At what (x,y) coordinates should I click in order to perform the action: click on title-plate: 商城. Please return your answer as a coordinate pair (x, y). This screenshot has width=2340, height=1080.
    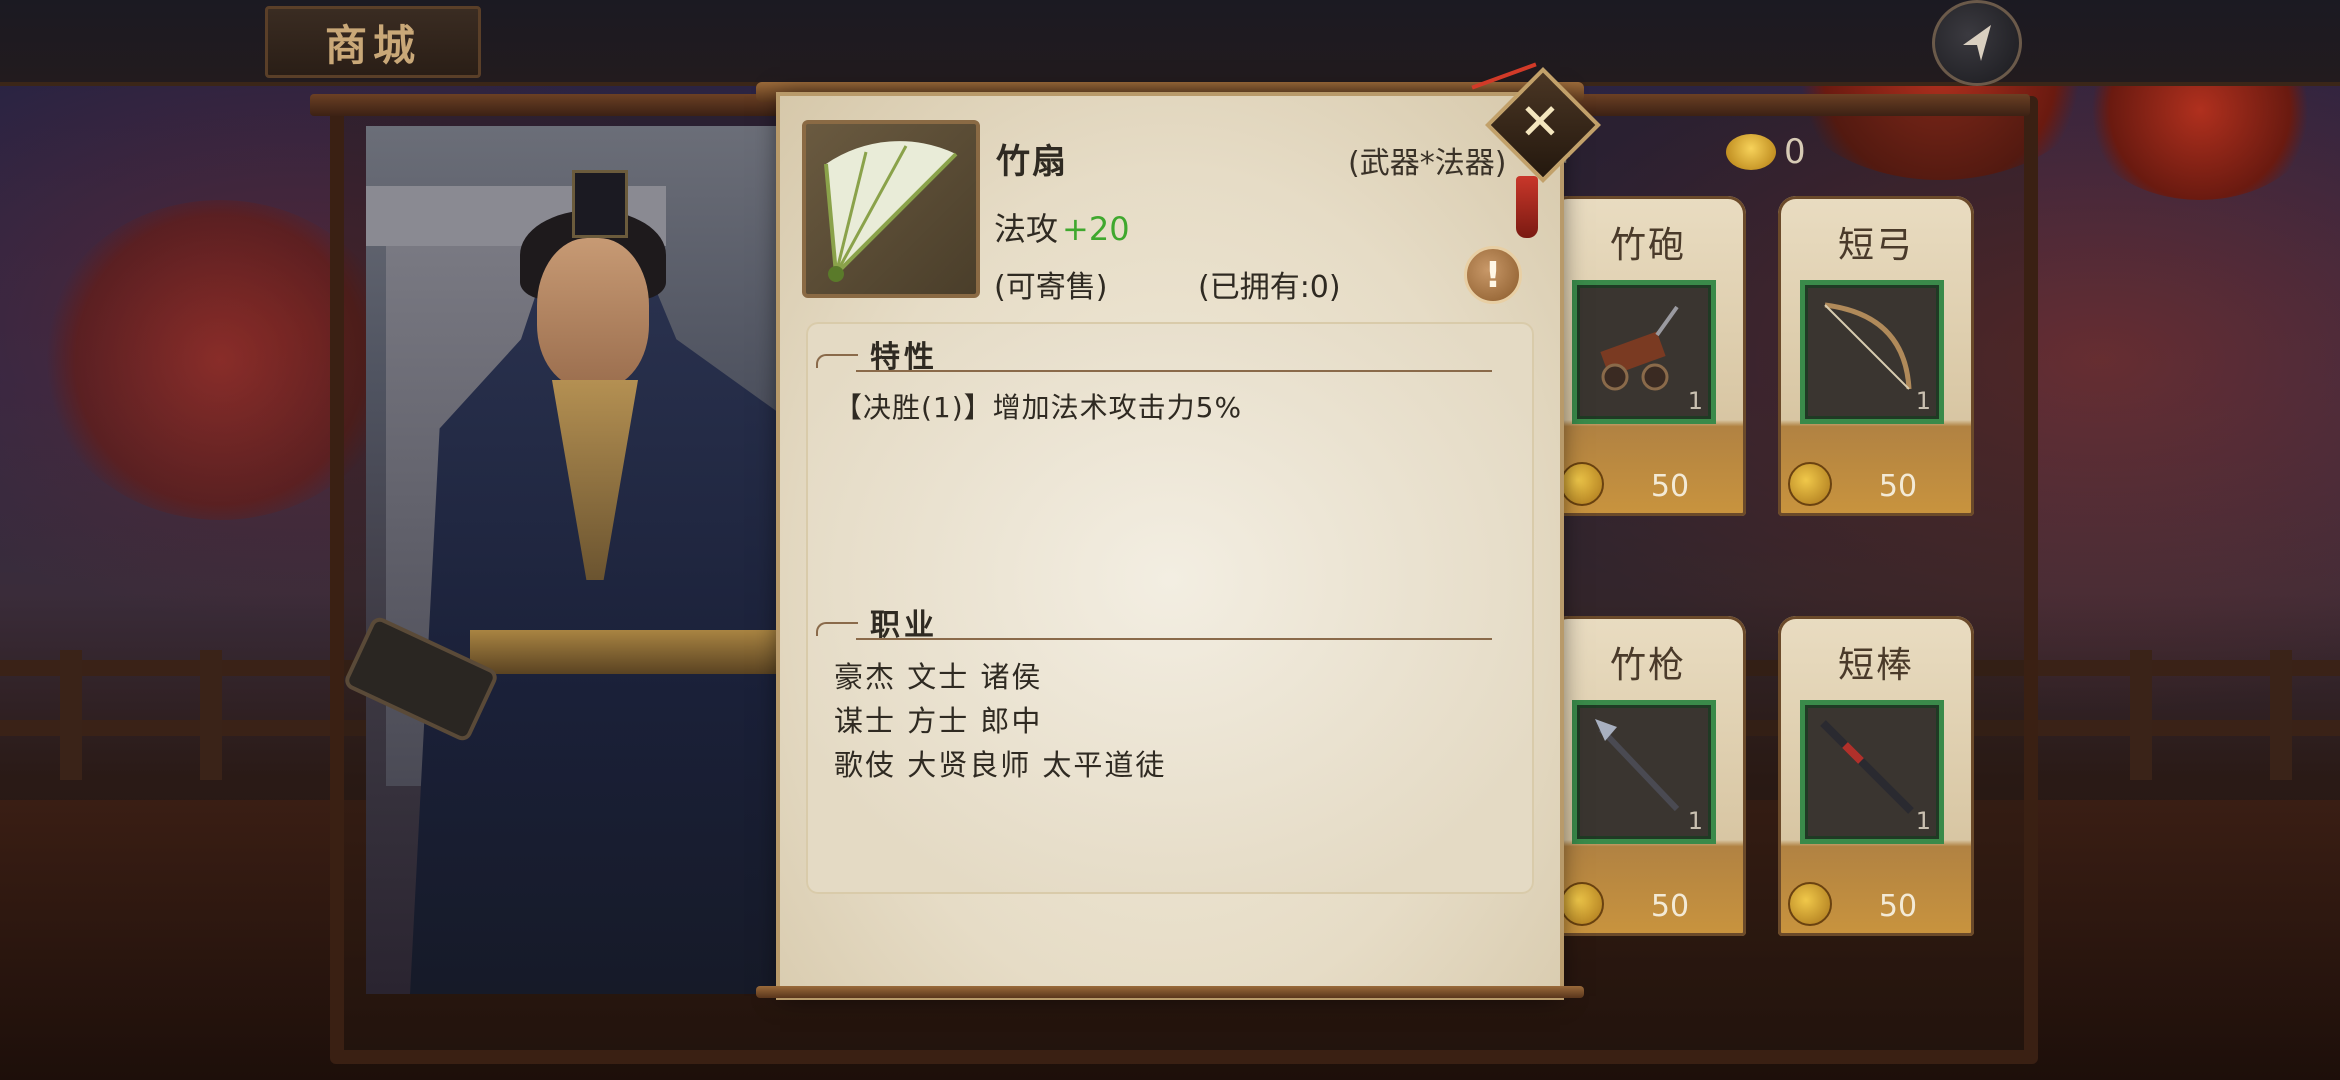
    Looking at the image, I should click on (373, 42).